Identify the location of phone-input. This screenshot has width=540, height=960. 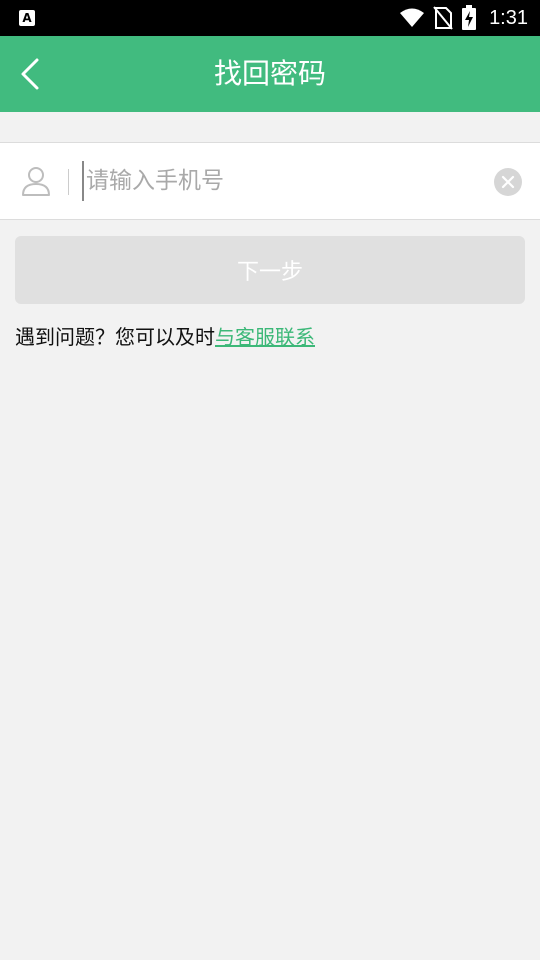
(284, 181).